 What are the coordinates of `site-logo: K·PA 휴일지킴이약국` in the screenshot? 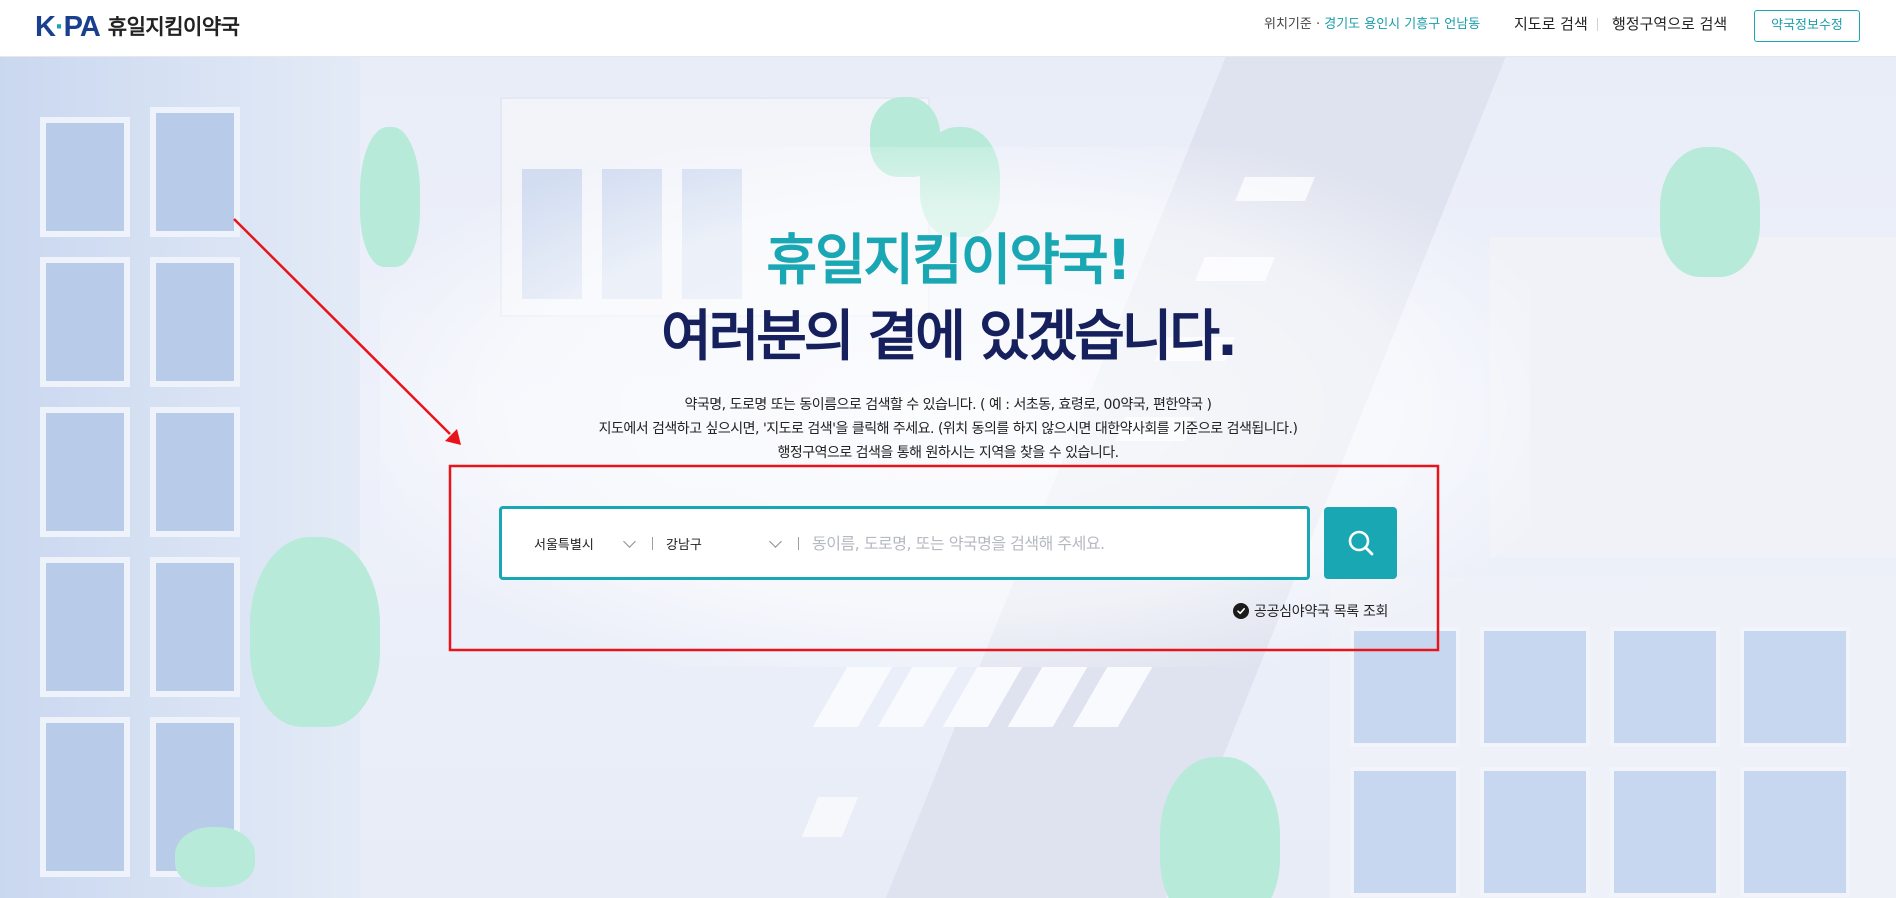 It's located at (137, 27).